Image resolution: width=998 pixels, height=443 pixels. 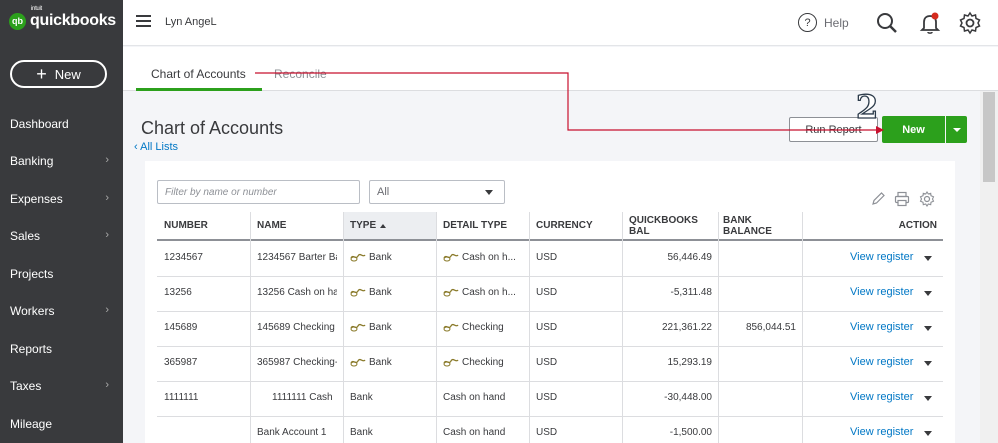 What do you see at coordinates (32, 160) in the screenshot?
I see `sidebar-item-label: Banking` at bounding box center [32, 160].